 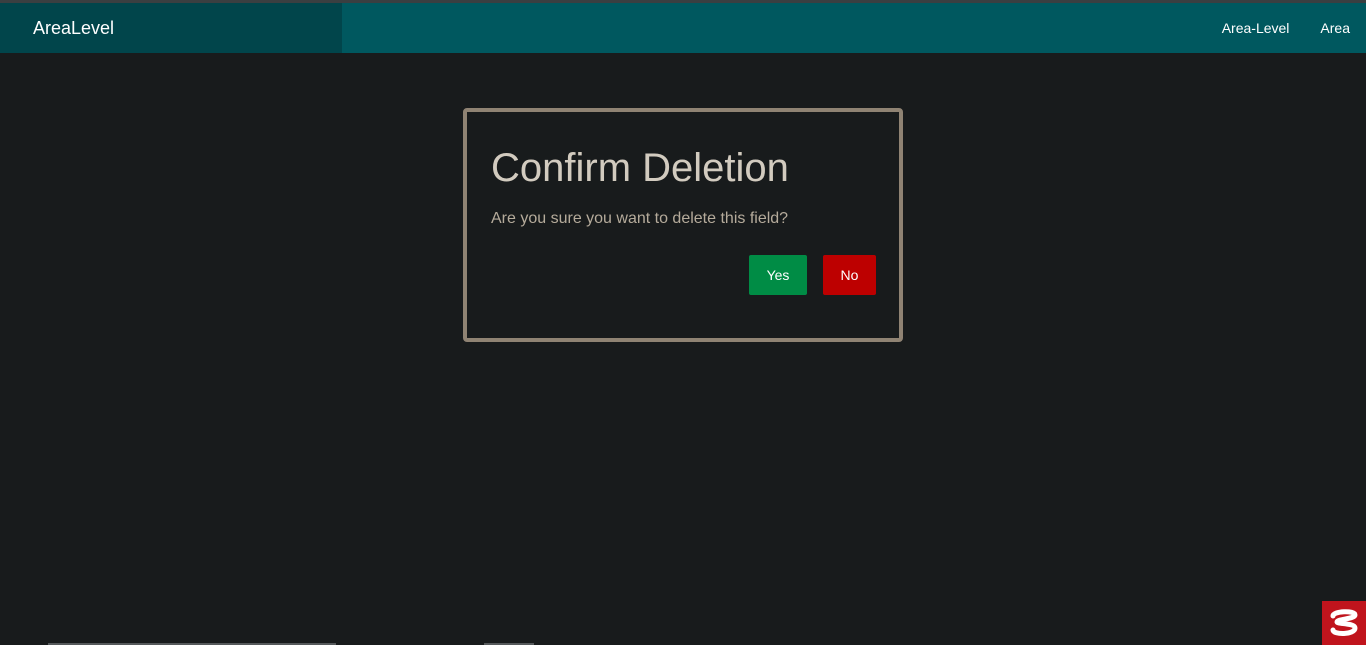 I want to click on app-logo-icon, so click(x=1344, y=623).